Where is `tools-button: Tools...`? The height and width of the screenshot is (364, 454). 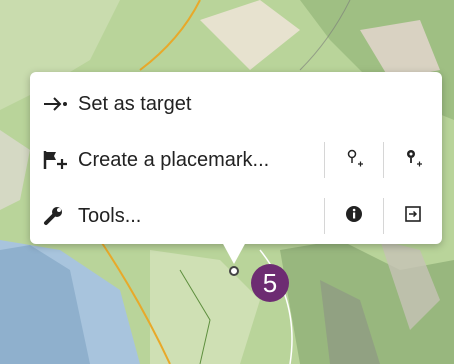 tools-button: Tools... is located at coordinates (85, 216).